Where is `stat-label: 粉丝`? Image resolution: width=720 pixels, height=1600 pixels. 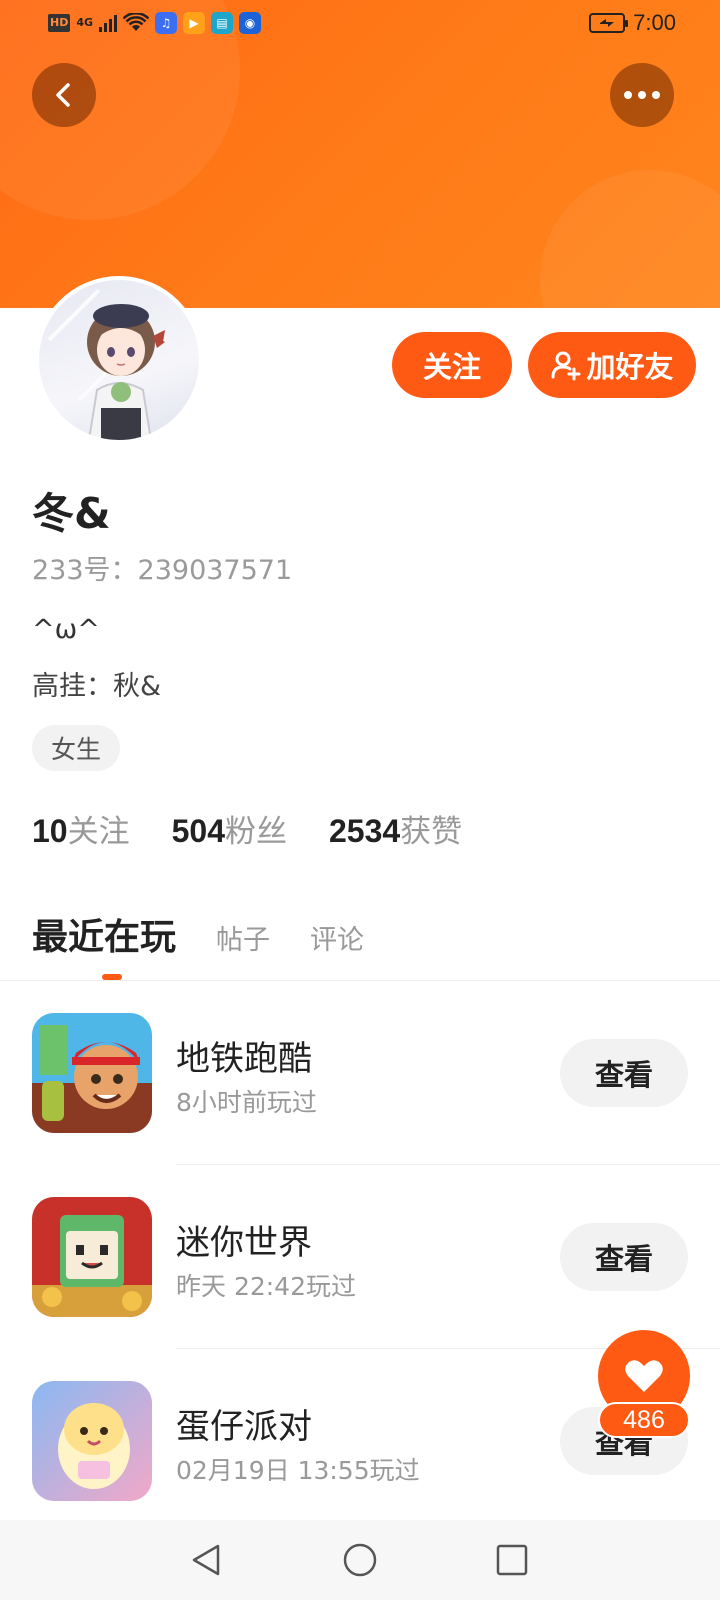
stat-label: 粉丝 is located at coordinates (255, 832).